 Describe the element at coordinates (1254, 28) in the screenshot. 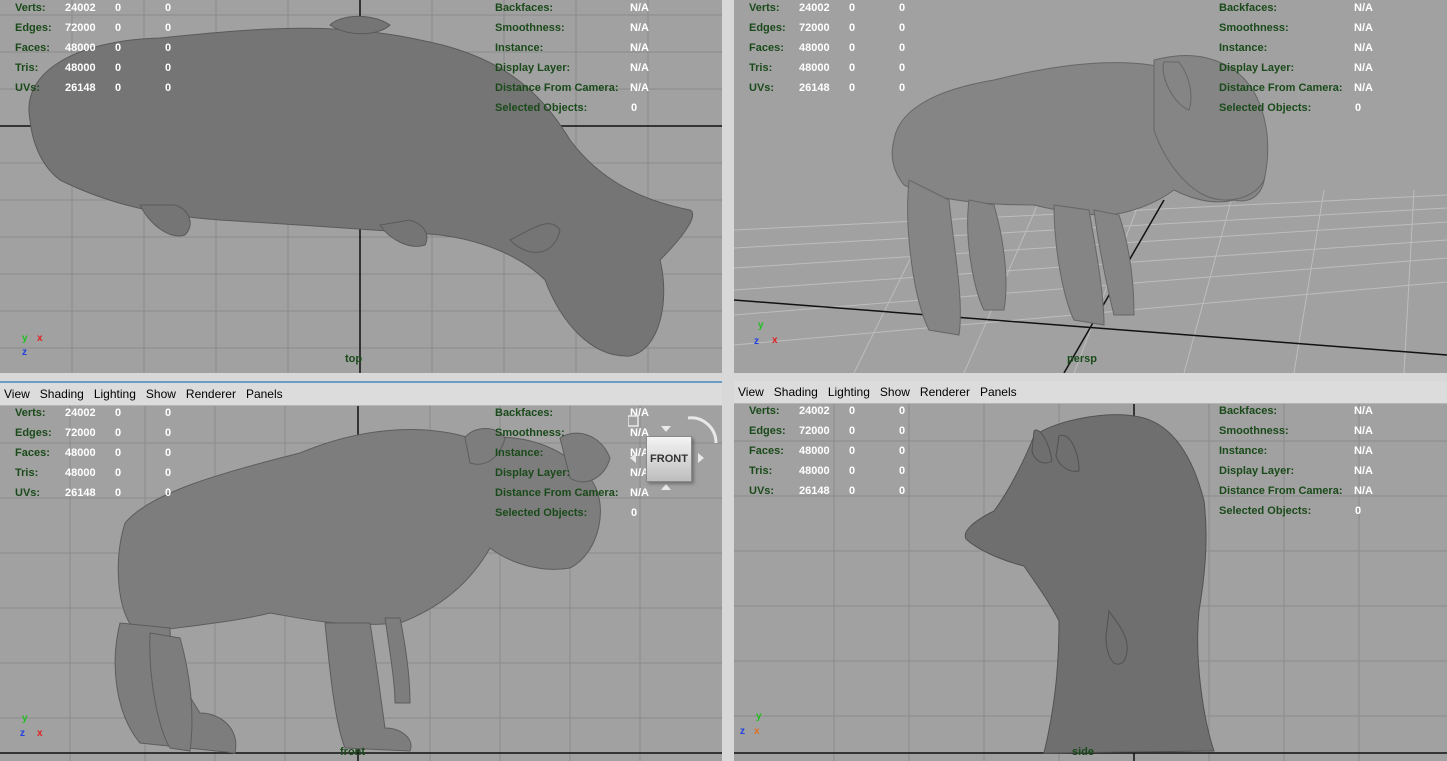

I see `hud-label: Smoothness:` at that location.